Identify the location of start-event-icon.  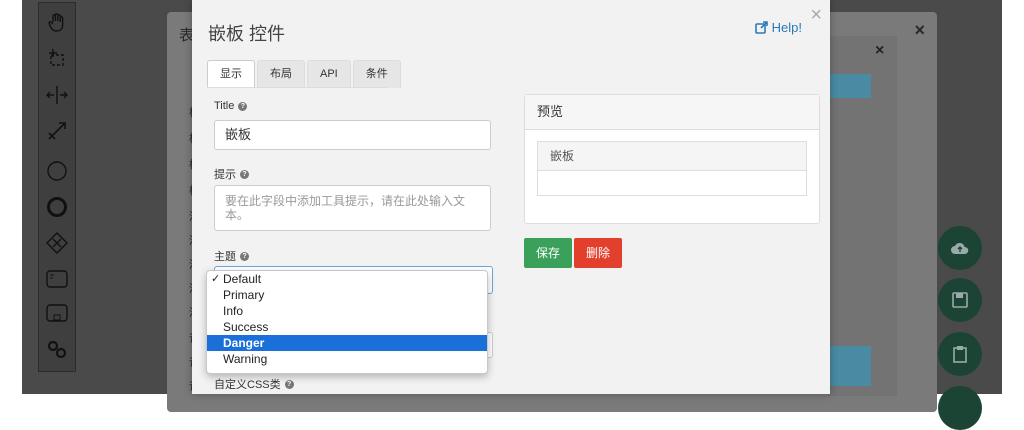
(57, 171).